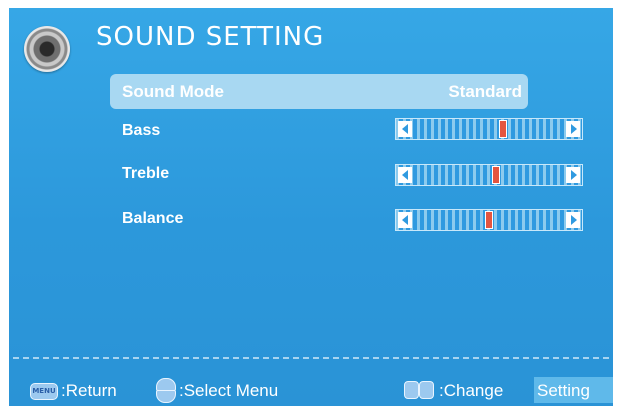 The width and height of the screenshot is (620, 414). I want to click on return-hint: :Return, so click(89, 390).